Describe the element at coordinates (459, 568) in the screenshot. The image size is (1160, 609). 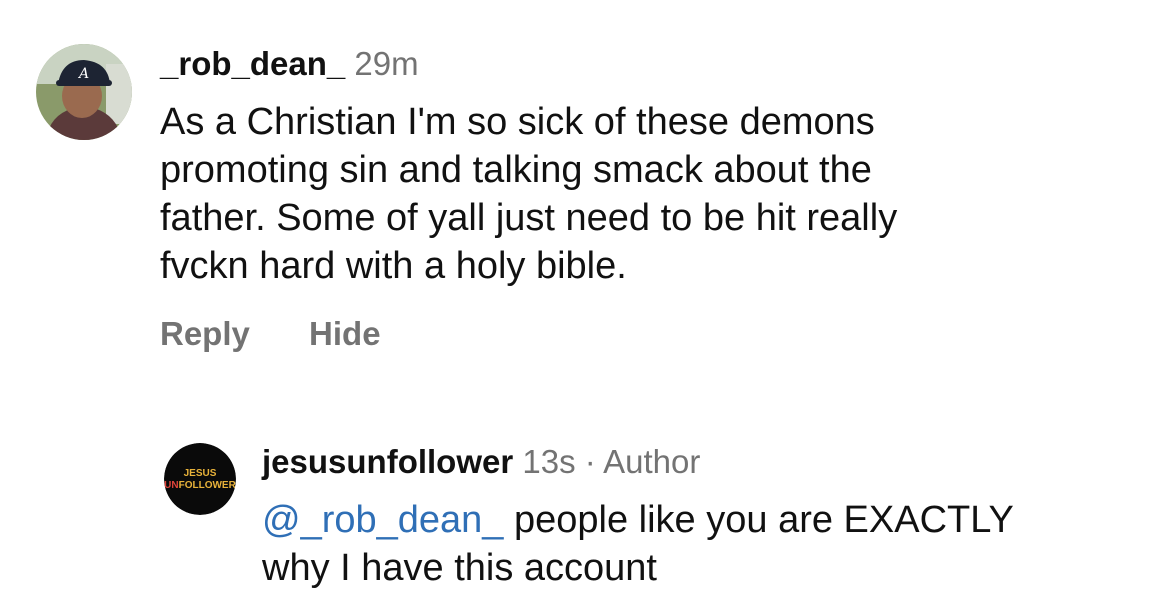
I see `reply-line-2: why I have this account` at that location.